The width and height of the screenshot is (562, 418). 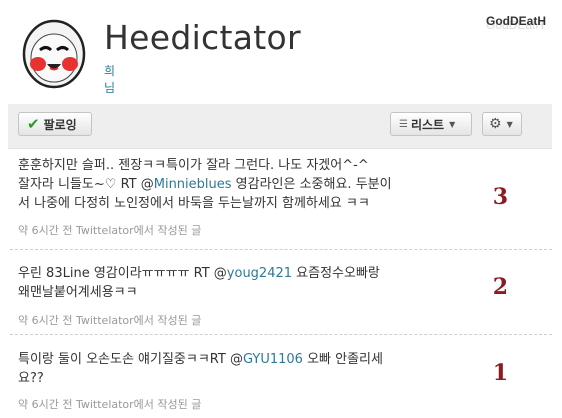 I want to click on settings-dropdown-button: ⚙ ▼, so click(x=502, y=124).